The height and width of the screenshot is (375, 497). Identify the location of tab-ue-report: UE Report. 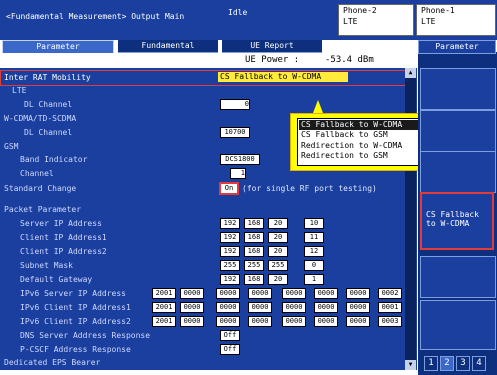
(272, 46).